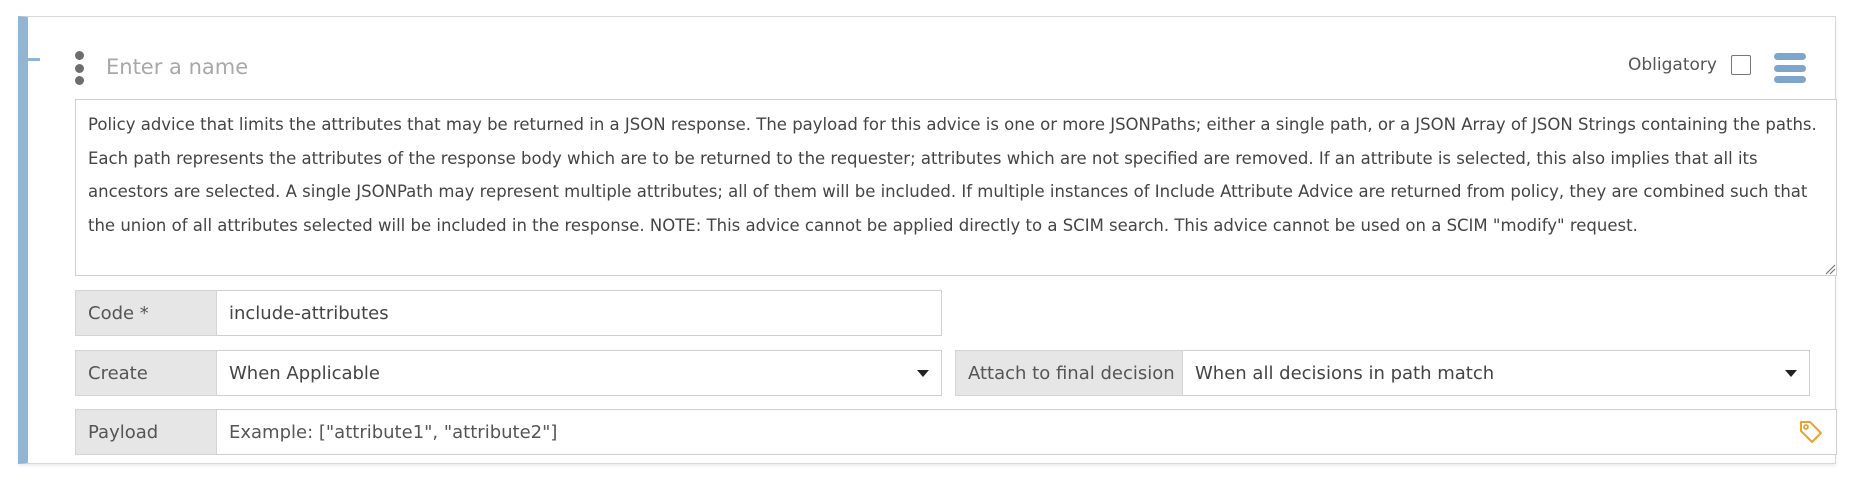 Image resolution: width=1850 pixels, height=488 pixels. I want to click on name-input, so click(631, 67).